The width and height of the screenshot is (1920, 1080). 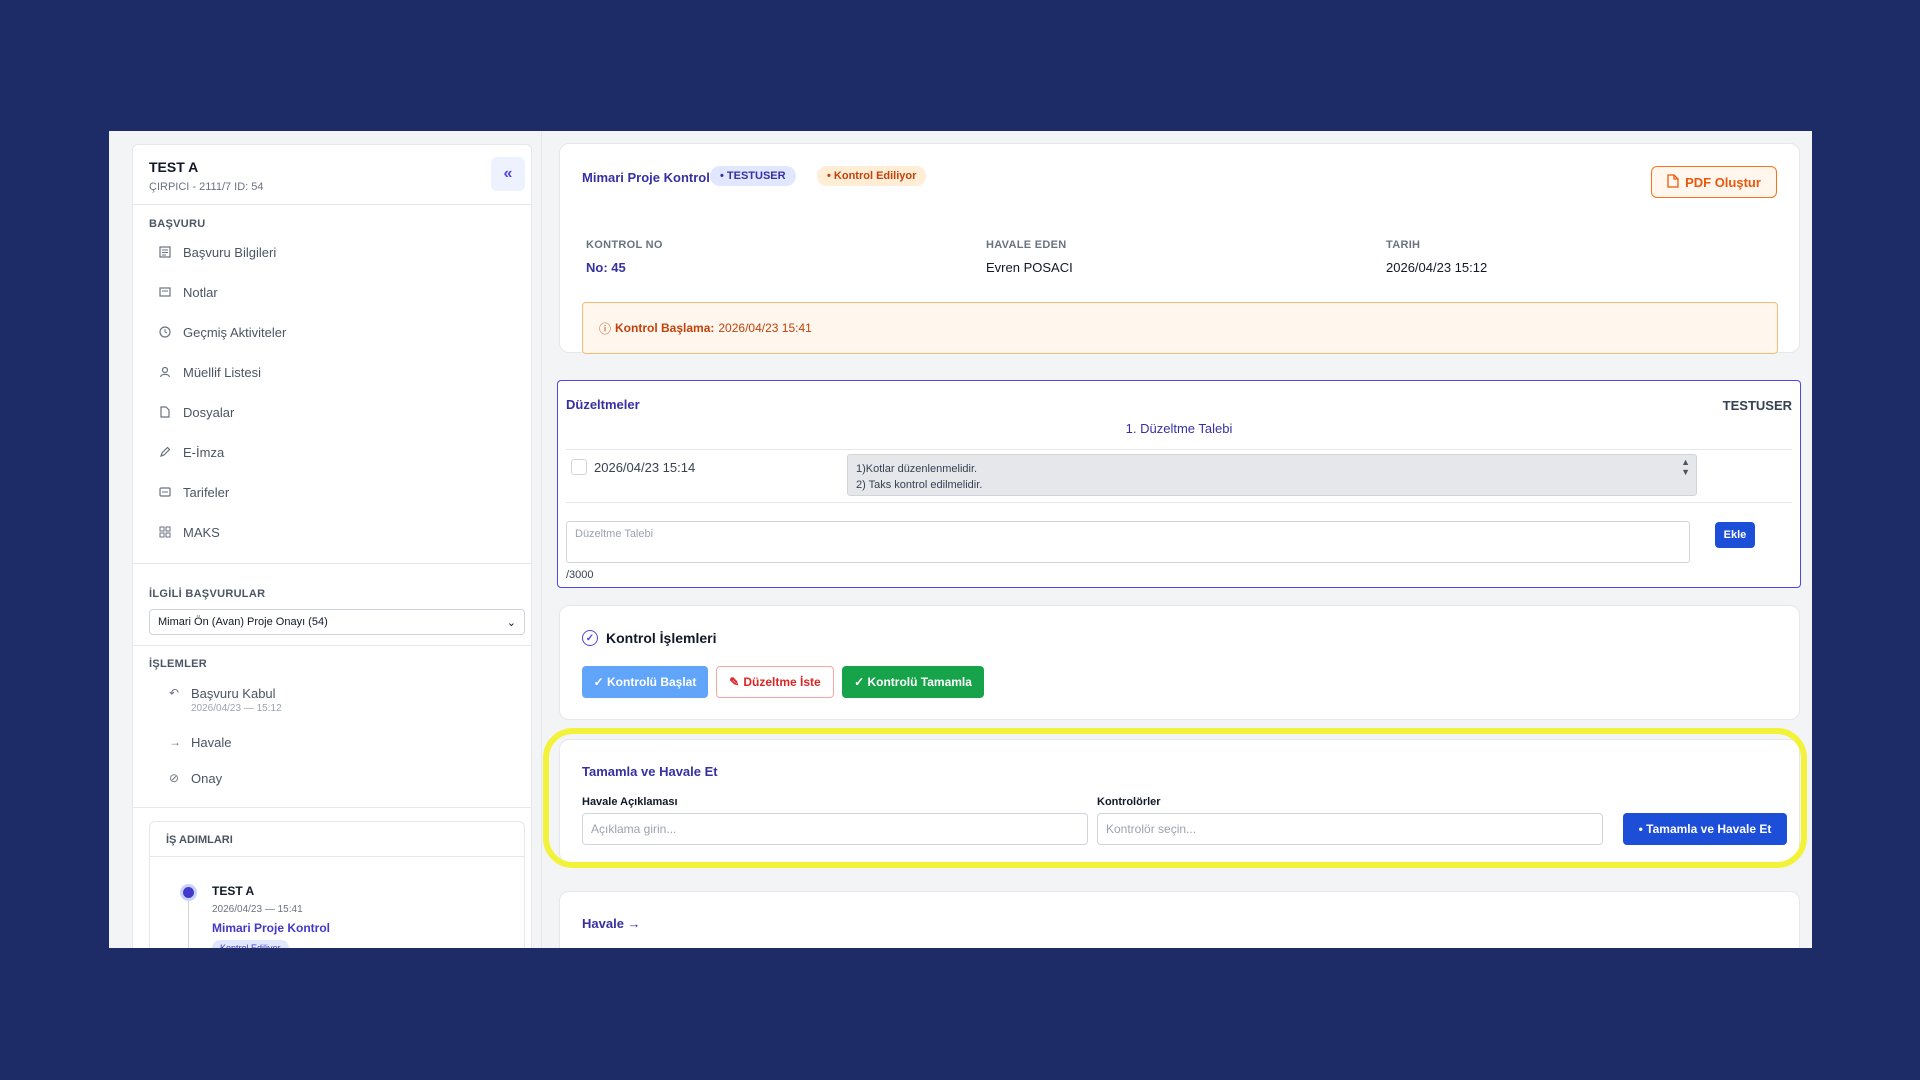 I want to click on operations-title-row: ✓ Kontrol İşlemleri, so click(x=649, y=638).